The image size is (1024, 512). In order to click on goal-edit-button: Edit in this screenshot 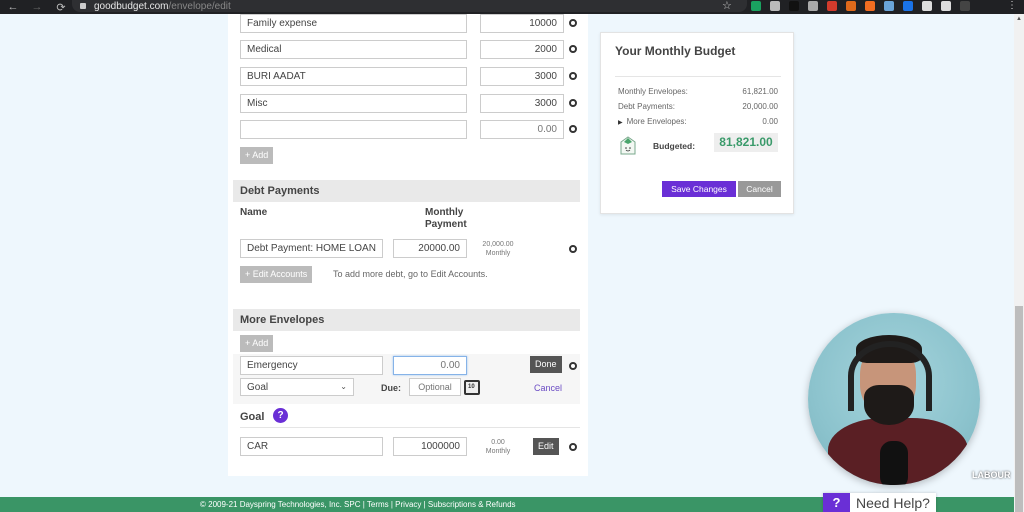, I will do `click(546, 446)`.